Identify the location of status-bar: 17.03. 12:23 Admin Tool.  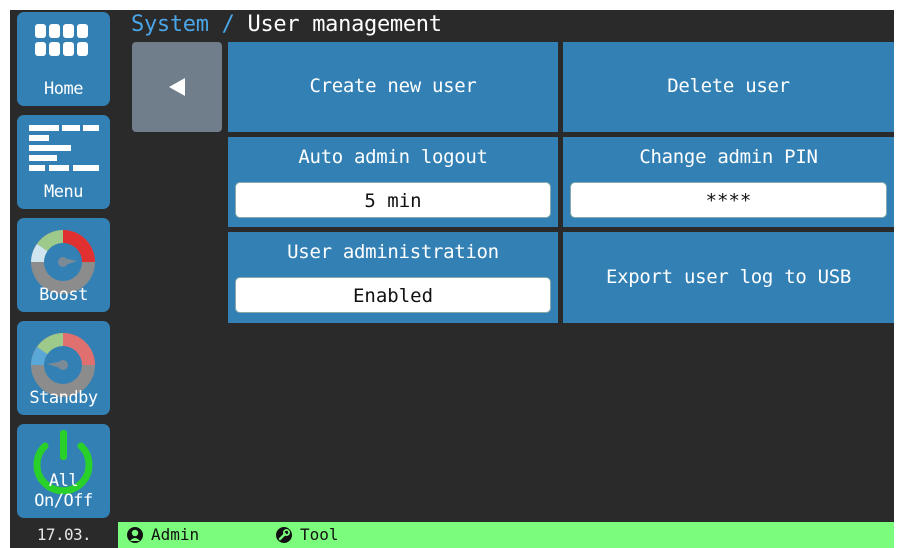
(452, 535).